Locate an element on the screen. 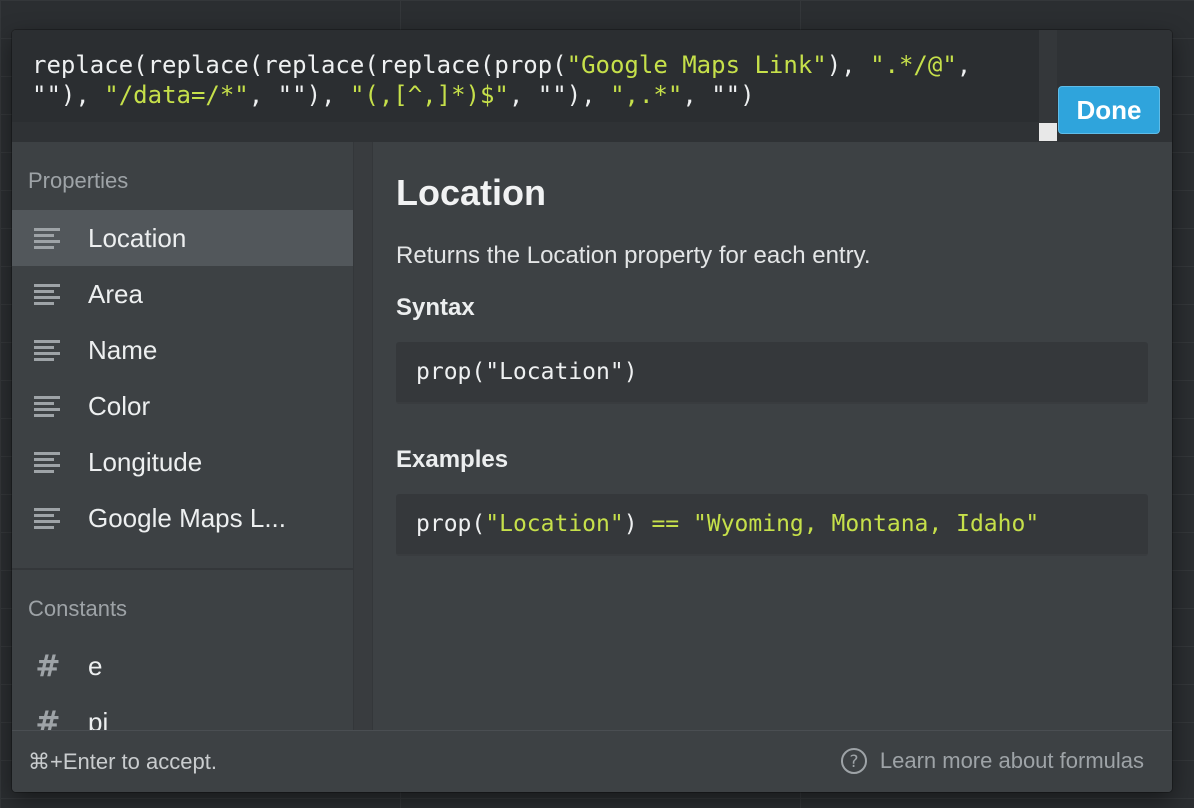 This screenshot has width=1194, height=808. sidebar-item-label: Color is located at coordinates (119, 405).